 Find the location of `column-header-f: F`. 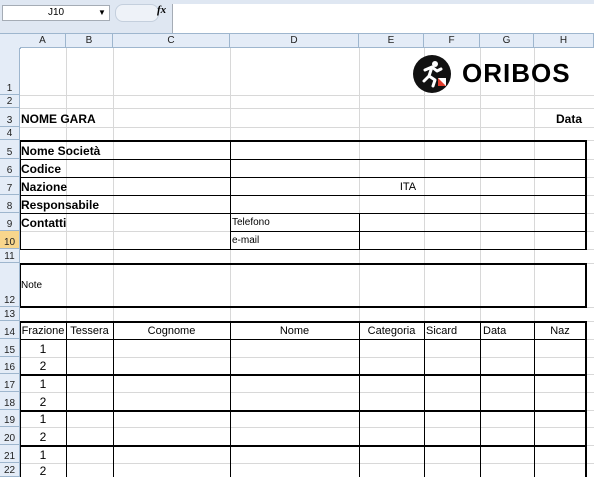

column-header-f: F is located at coordinates (452, 41).